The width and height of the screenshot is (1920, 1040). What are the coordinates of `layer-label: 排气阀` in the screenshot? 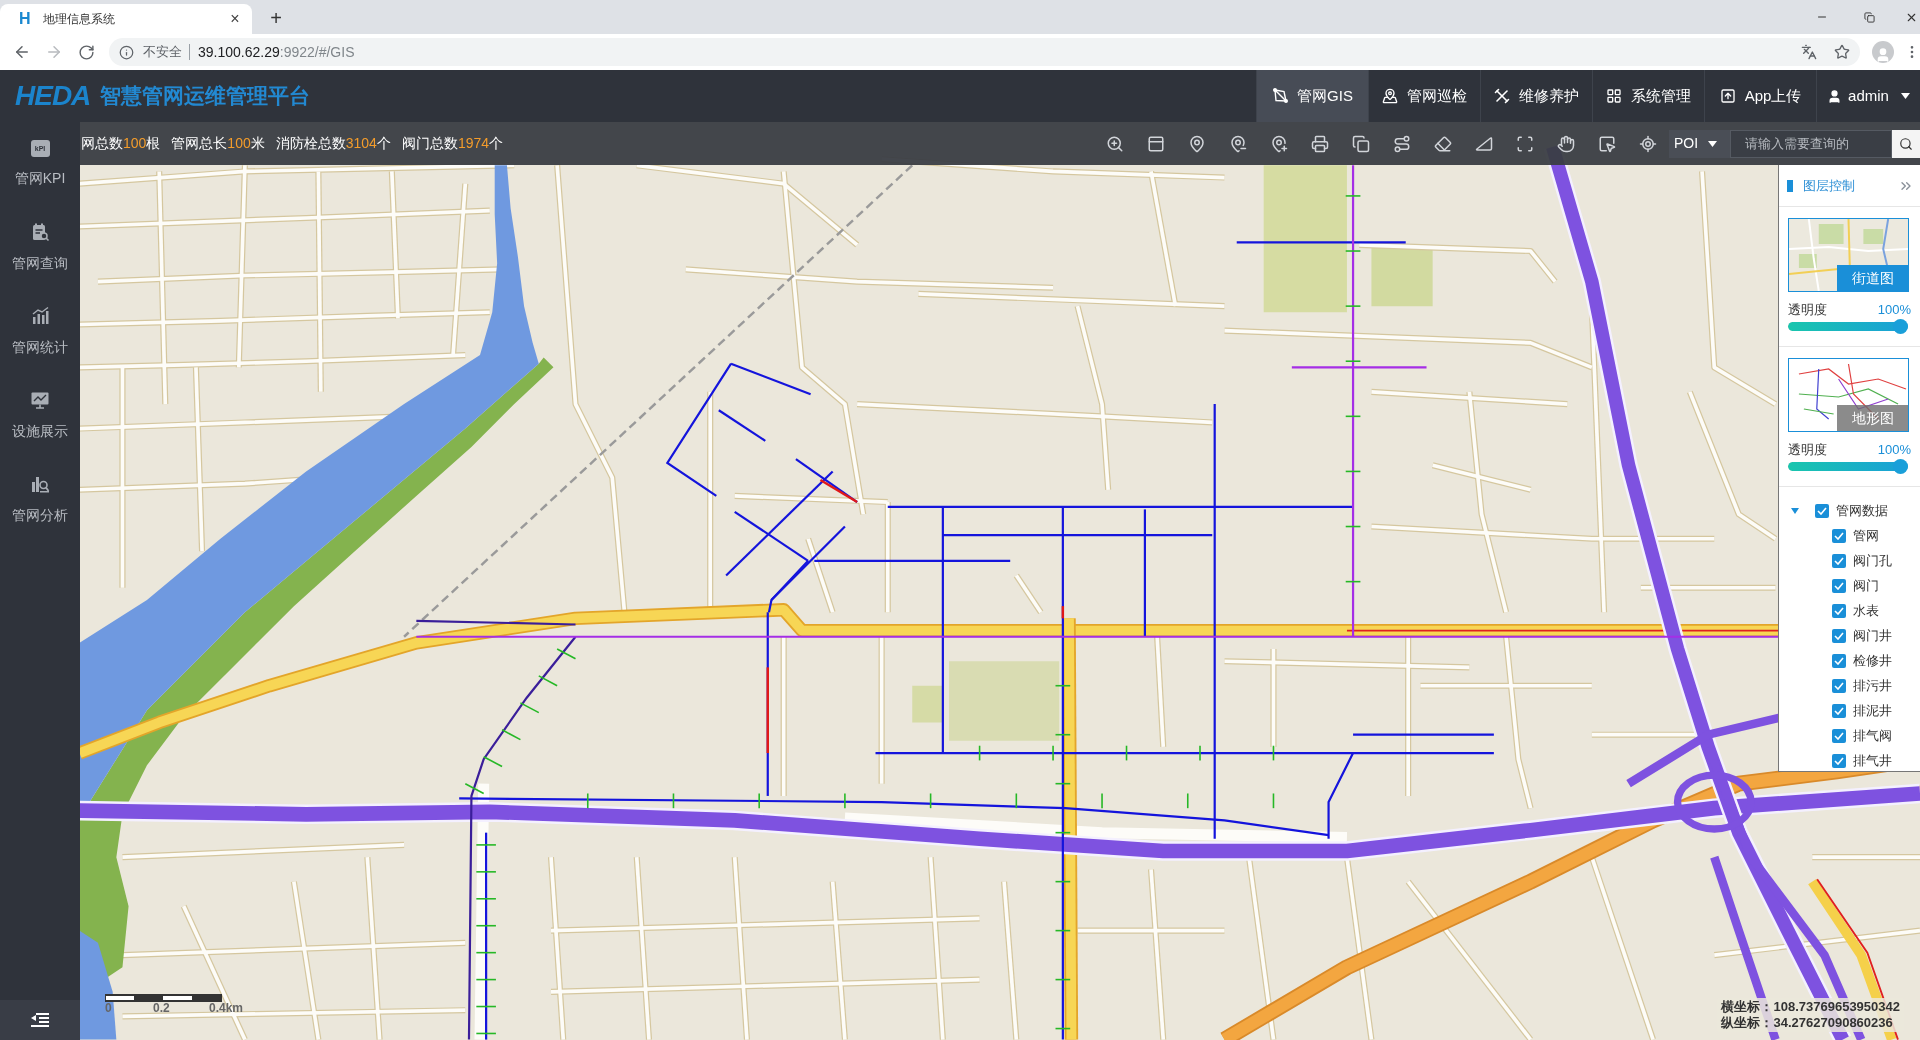 It's located at (1872, 735).